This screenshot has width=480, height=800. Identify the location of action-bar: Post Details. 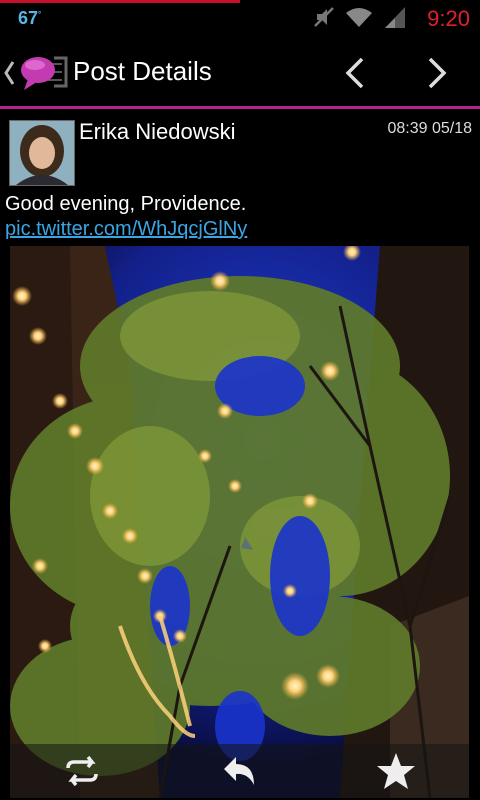
(240, 73).